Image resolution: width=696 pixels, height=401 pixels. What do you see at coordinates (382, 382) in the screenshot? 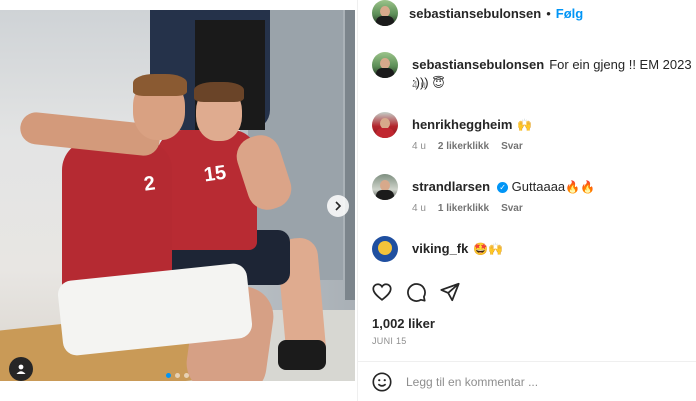
I see `emoji-icon` at bounding box center [382, 382].